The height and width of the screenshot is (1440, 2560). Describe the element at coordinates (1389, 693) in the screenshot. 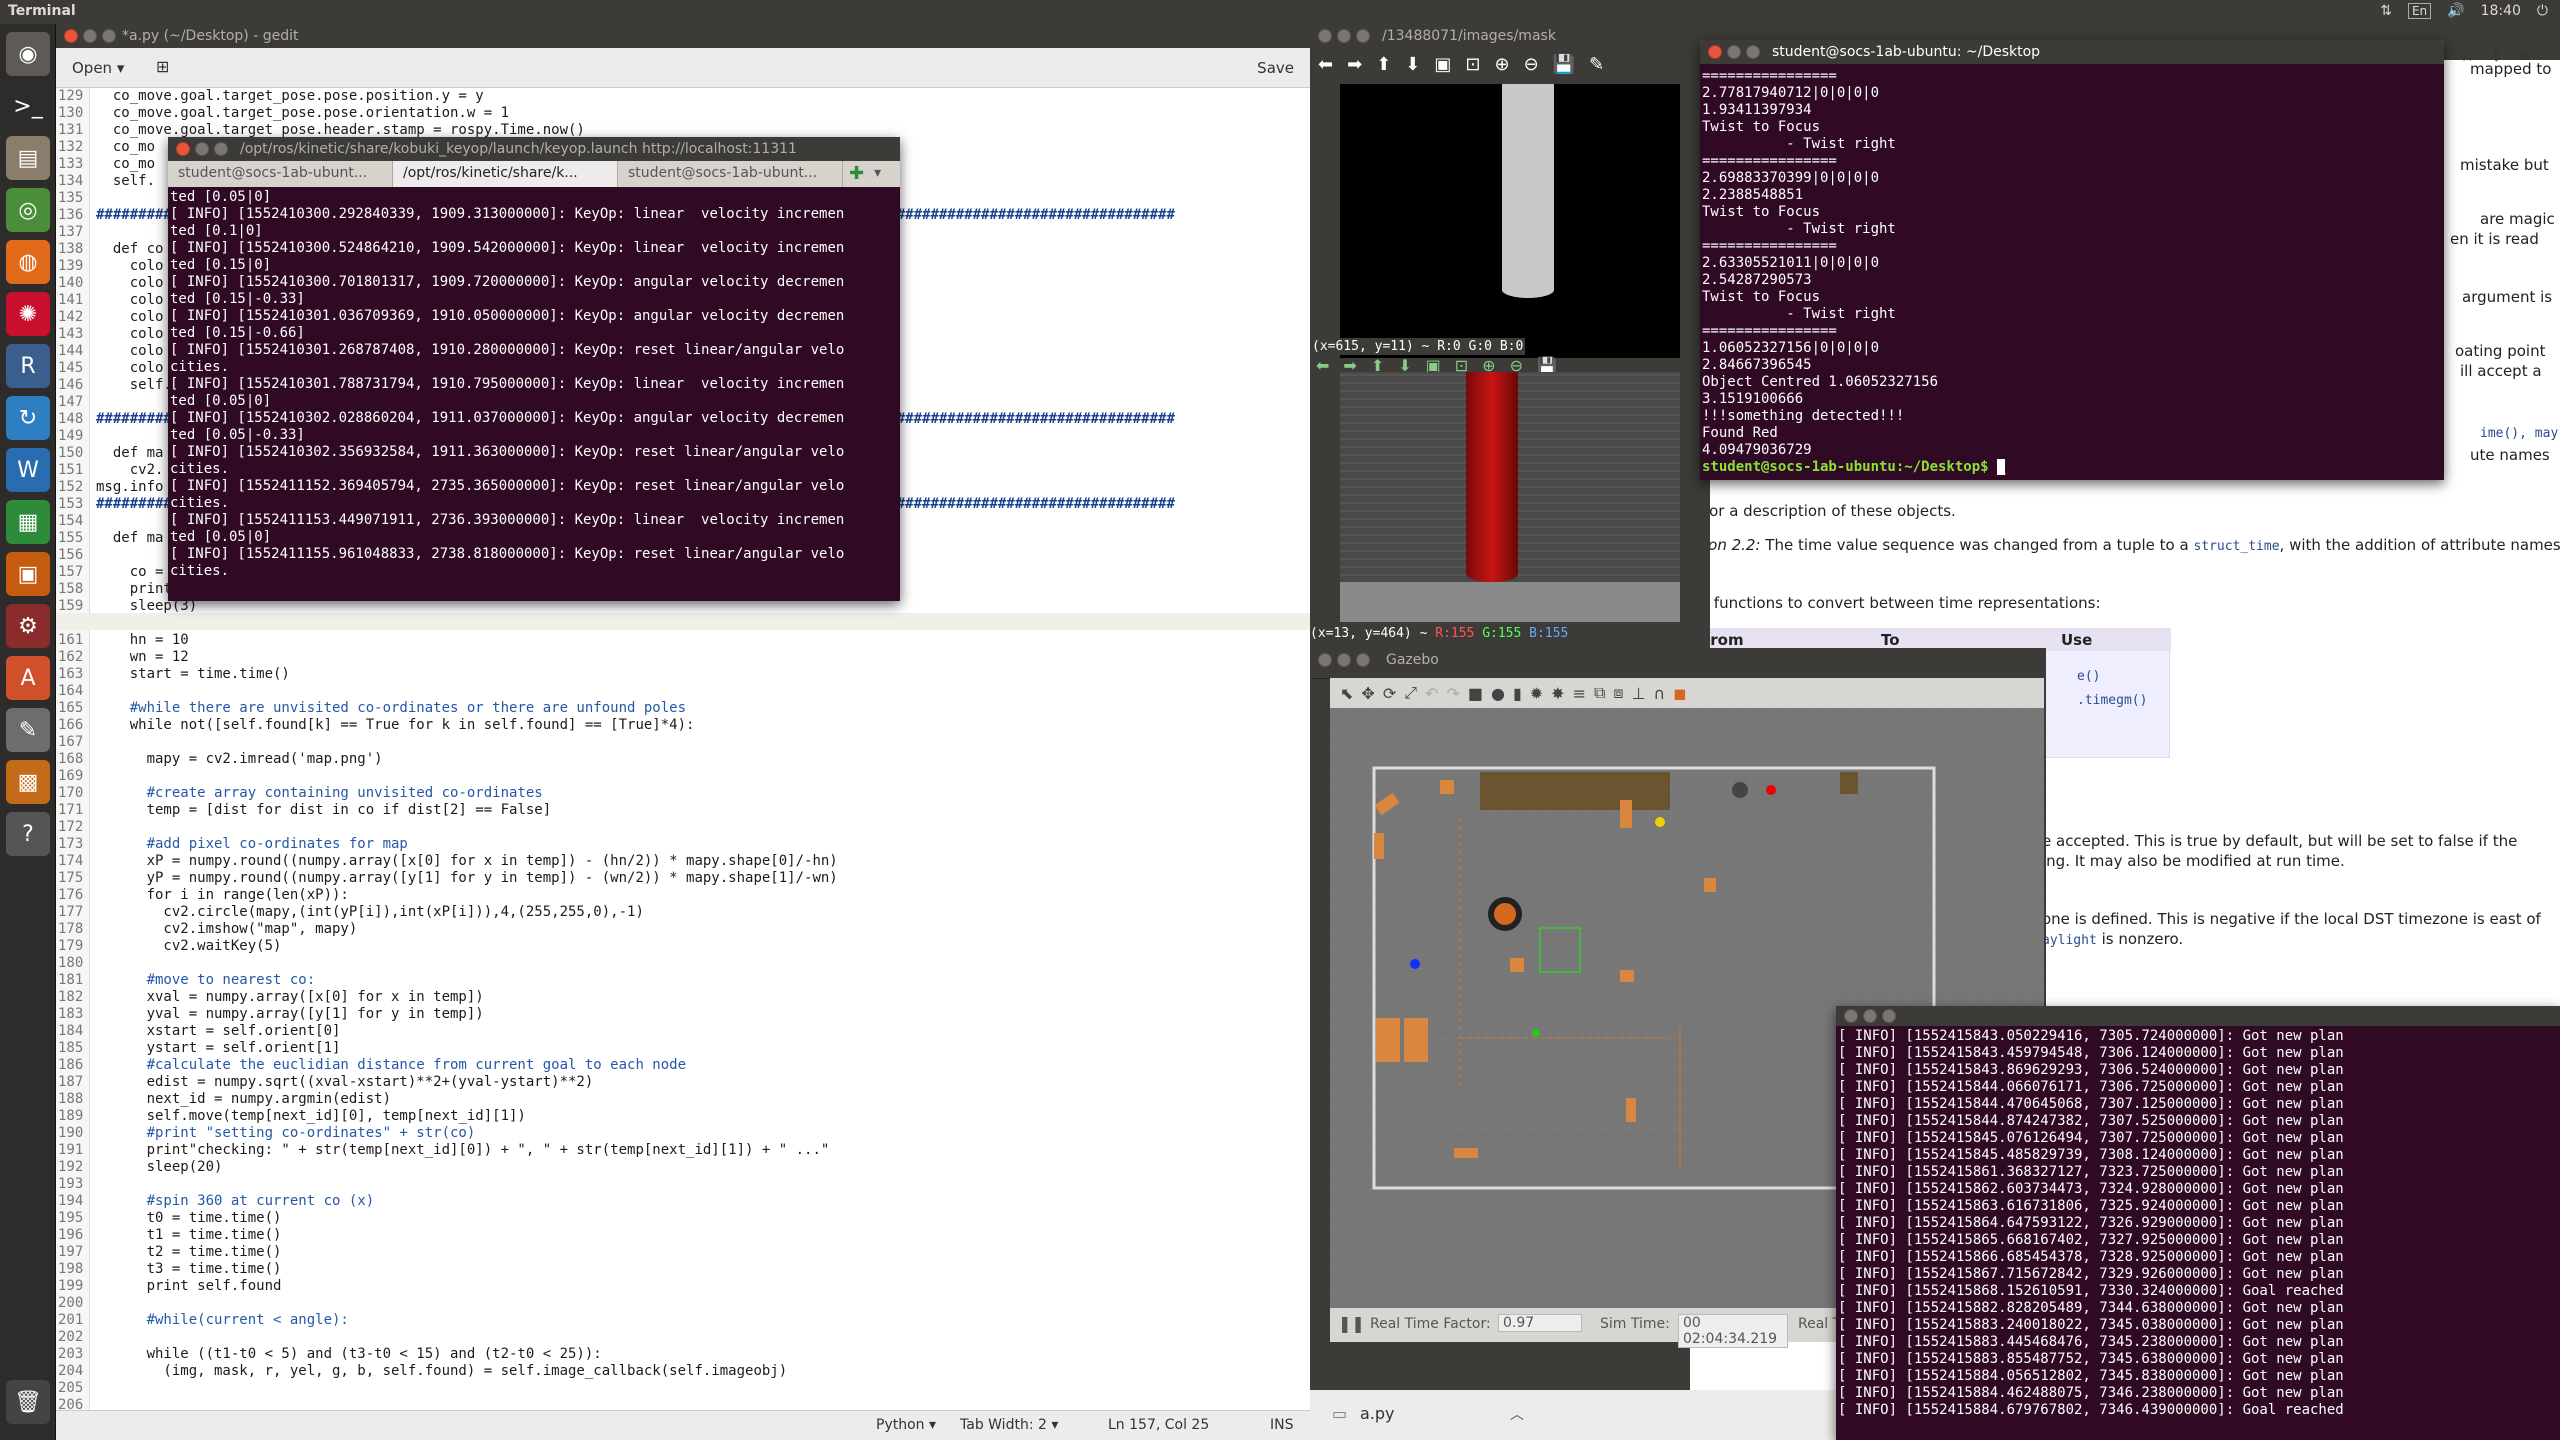

I see `rotate-tool-icon: ⟳` at that location.